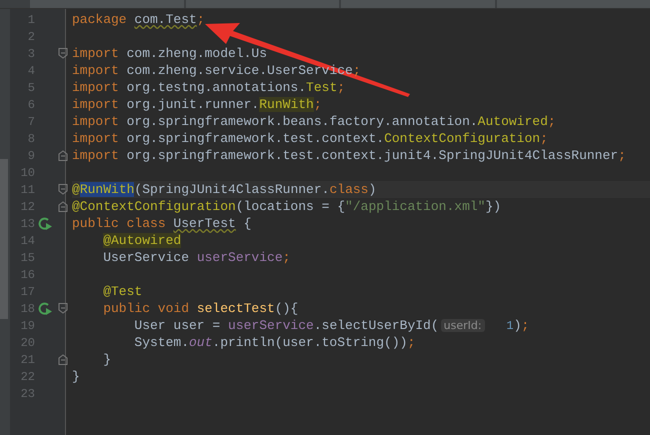 This screenshot has height=435, width=650. Describe the element at coordinates (286, 104) in the screenshot. I see `annotation-text: RunWith` at that location.